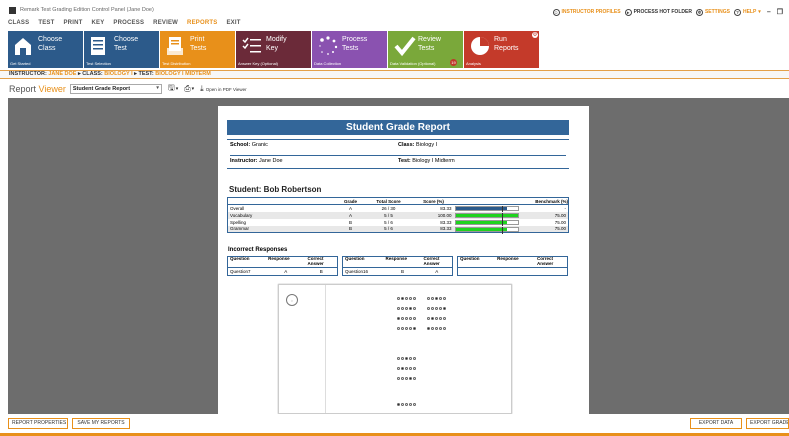 The image size is (789, 436). I want to click on settings-link: ✲ SETTINGS, so click(712, 12).